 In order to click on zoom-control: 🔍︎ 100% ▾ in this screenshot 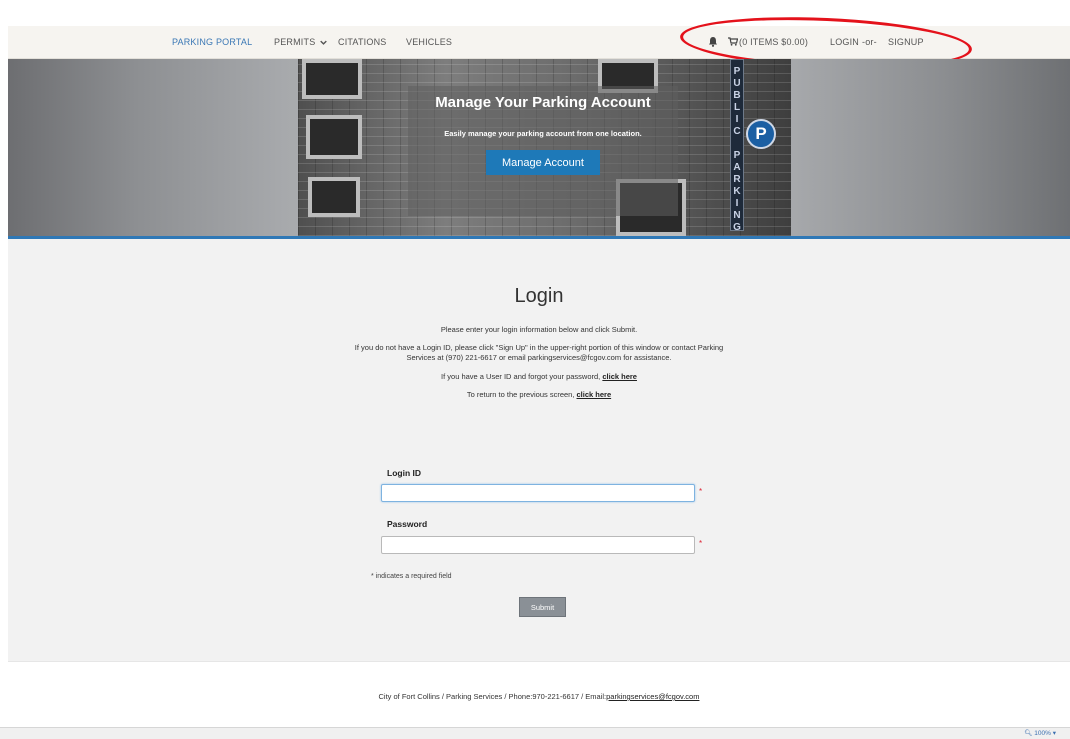, I will do `click(1040, 733)`.